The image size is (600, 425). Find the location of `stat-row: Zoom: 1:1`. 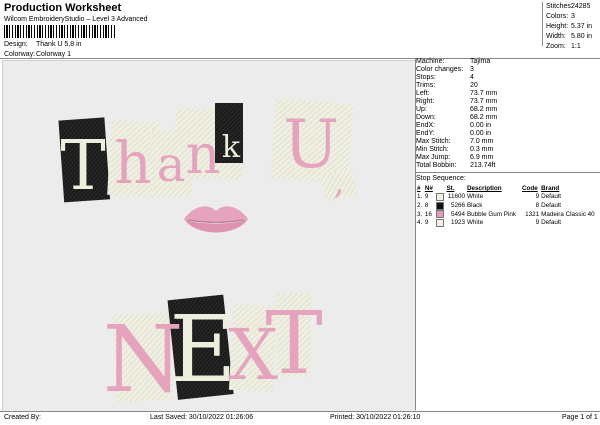

stat-row: Zoom: 1:1 is located at coordinates (563, 46).